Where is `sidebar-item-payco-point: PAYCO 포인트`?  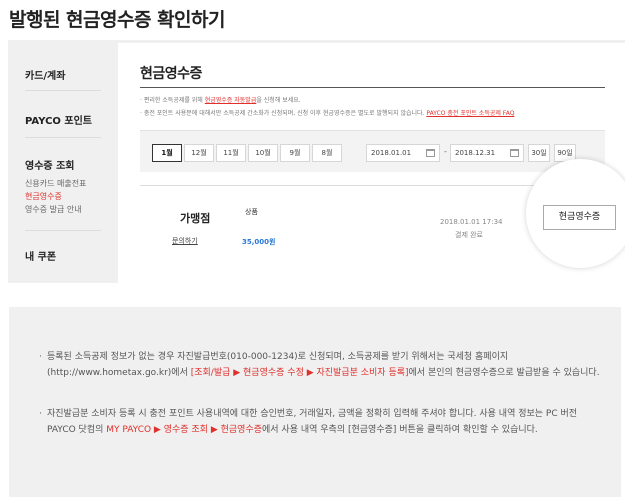 sidebar-item-payco-point: PAYCO 포인트 is located at coordinates (58, 119).